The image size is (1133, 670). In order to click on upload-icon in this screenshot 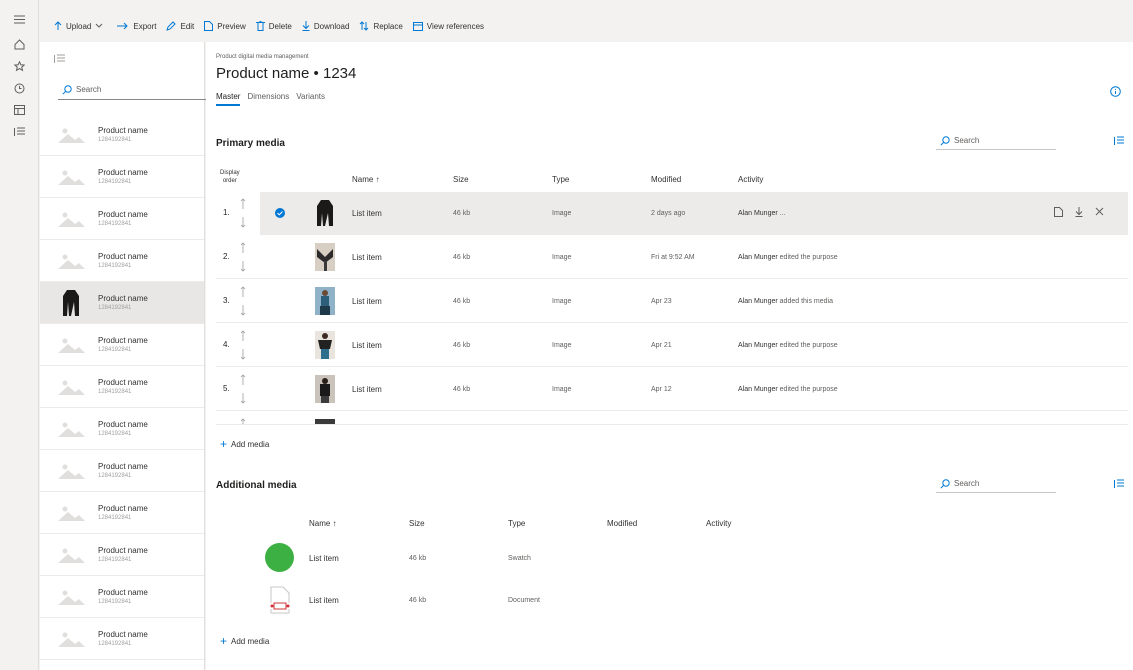, I will do `click(58, 25)`.